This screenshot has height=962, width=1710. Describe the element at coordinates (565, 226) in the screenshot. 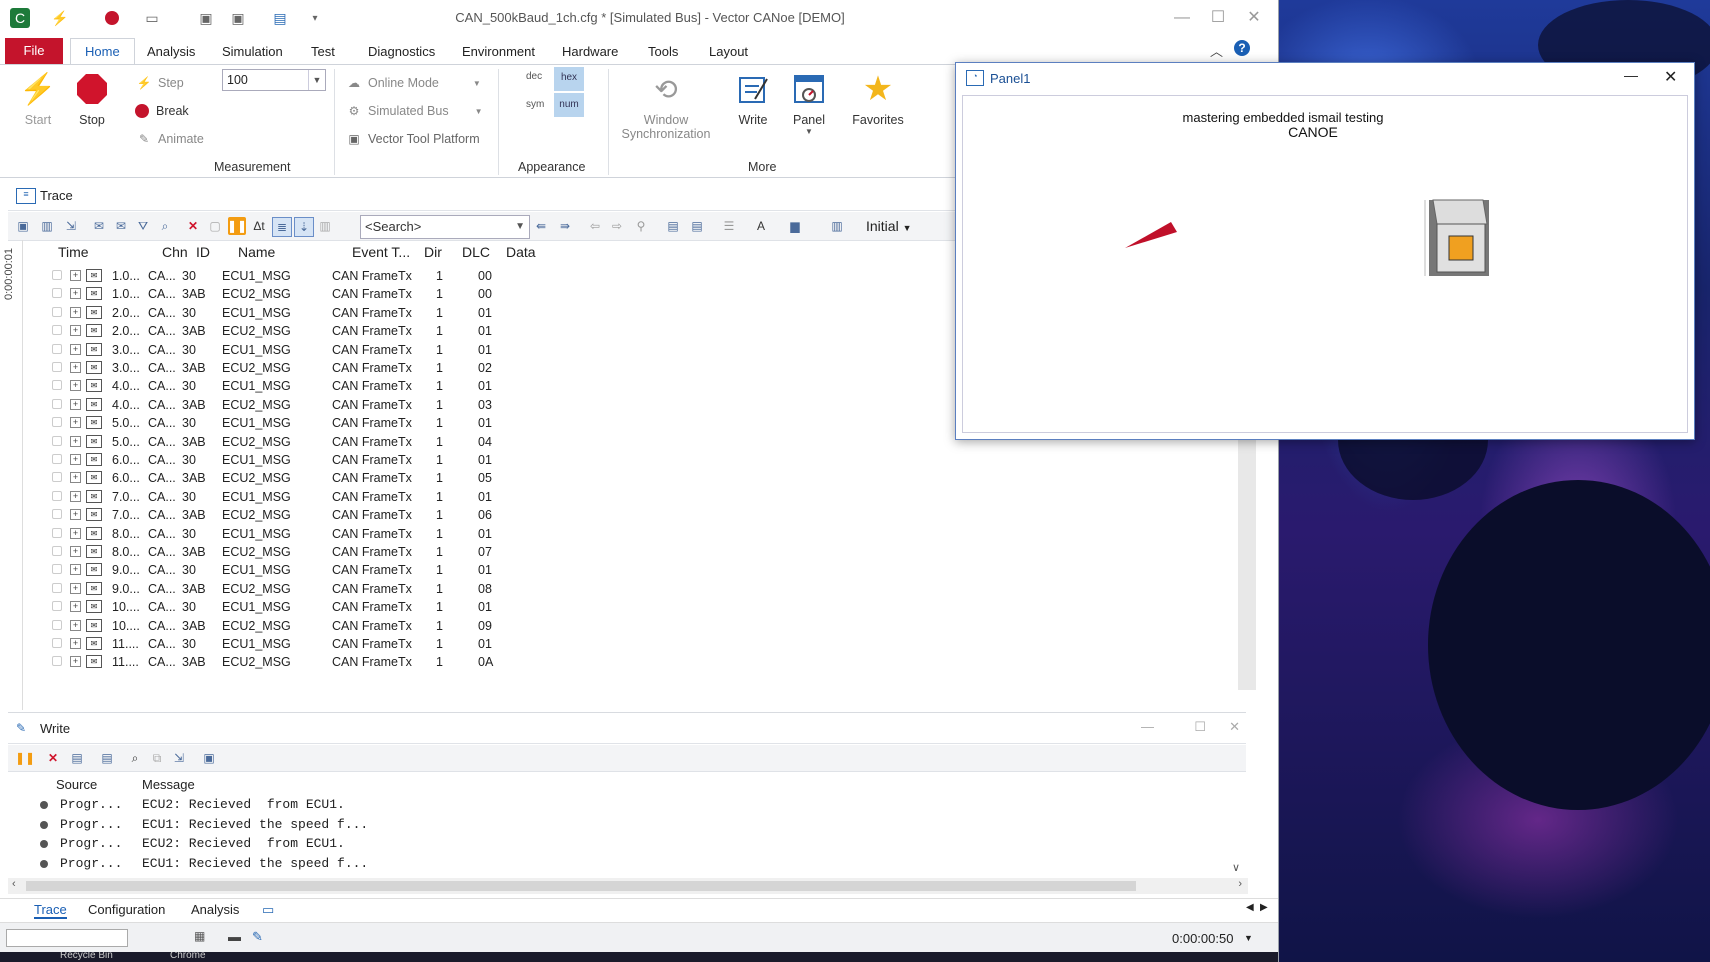

I see `search-forward-icon: ⇛` at that location.